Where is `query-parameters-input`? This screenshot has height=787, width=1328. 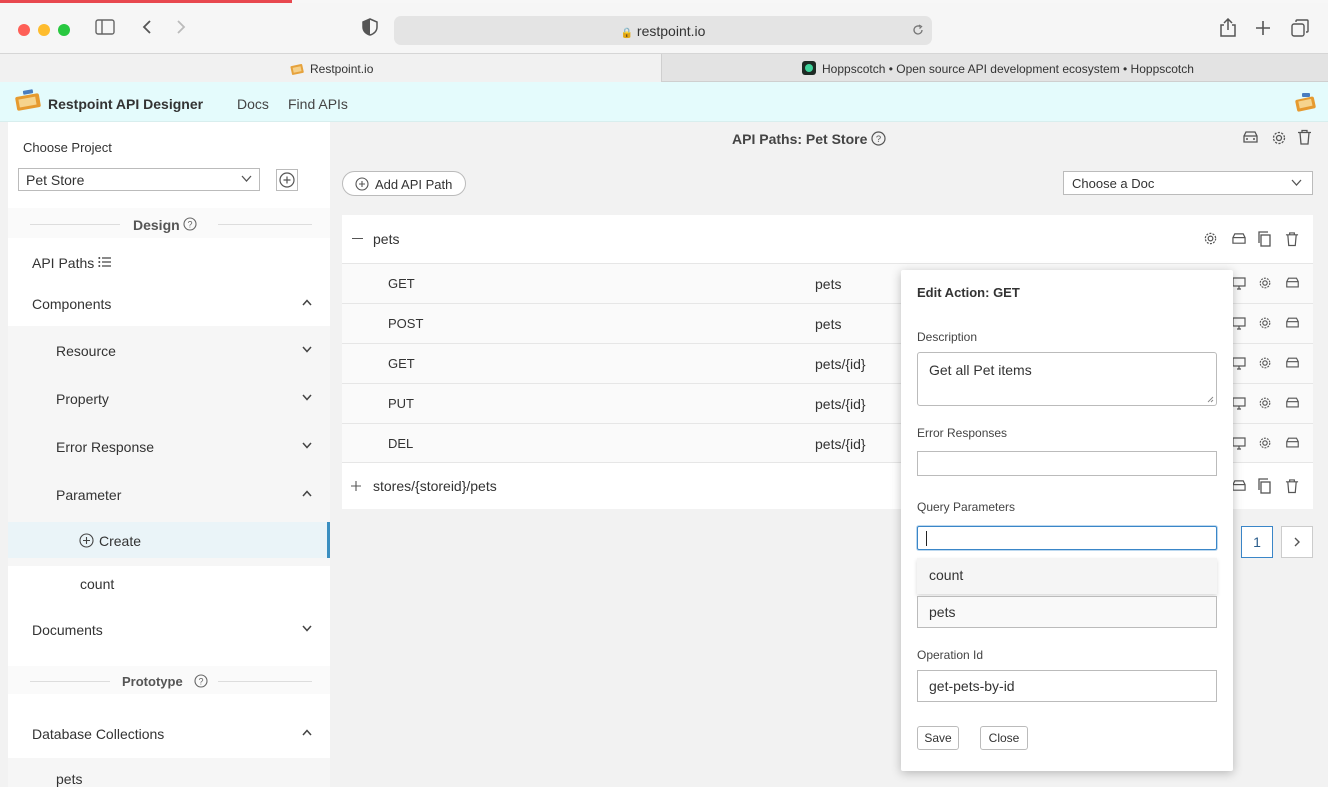
query-parameters-input is located at coordinates (1067, 538).